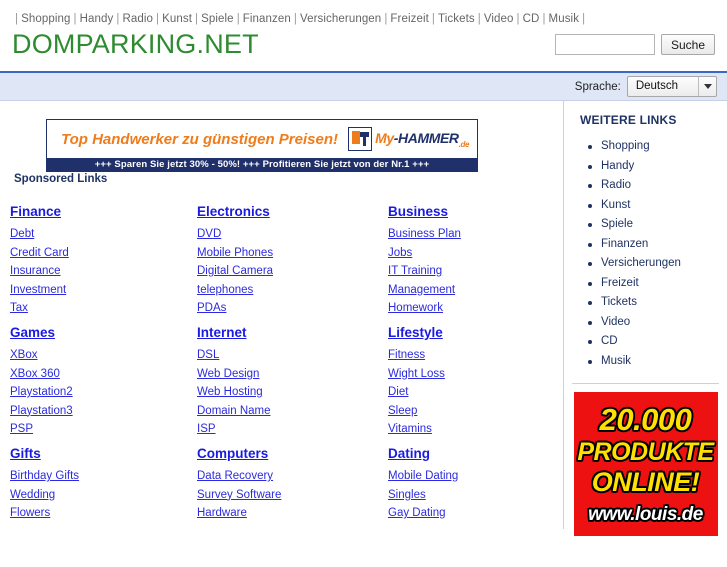 The image size is (727, 567). Describe the element at coordinates (657, 147) in the screenshot. I see `sidebar-item-shopping: Shopping` at that location.